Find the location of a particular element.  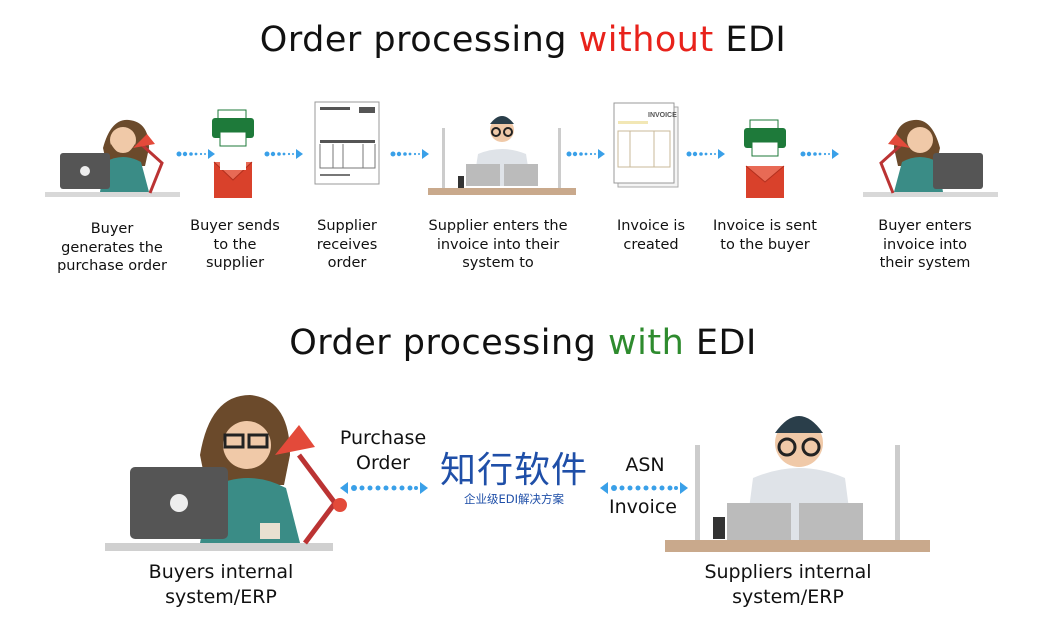

watermark-tagline: 企业级EDI解决方案 is located at coordinates (513, 499).